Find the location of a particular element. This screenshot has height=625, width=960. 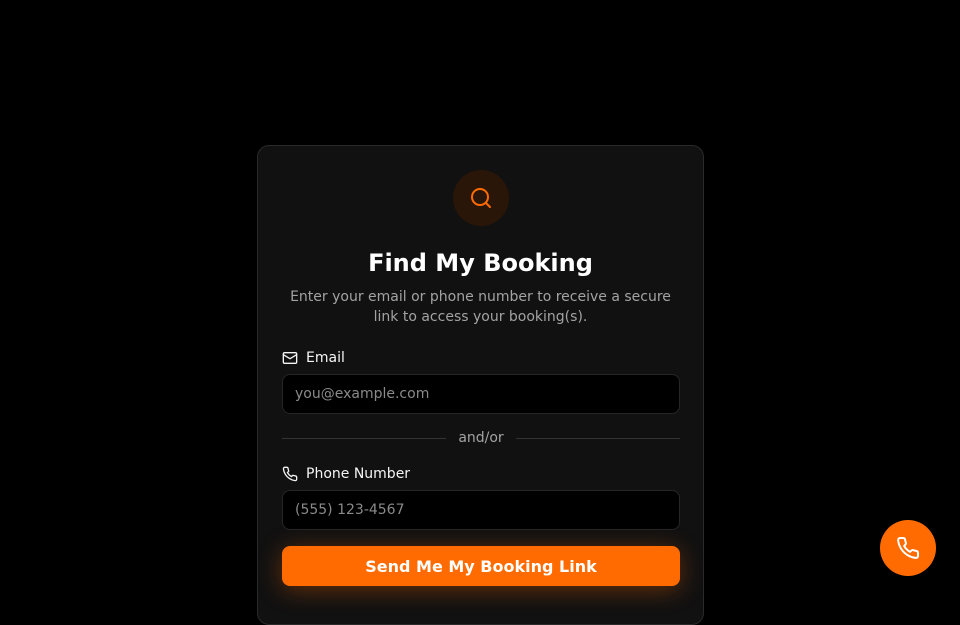

phone-label: Phone Number is located at coordinates (346, 474).